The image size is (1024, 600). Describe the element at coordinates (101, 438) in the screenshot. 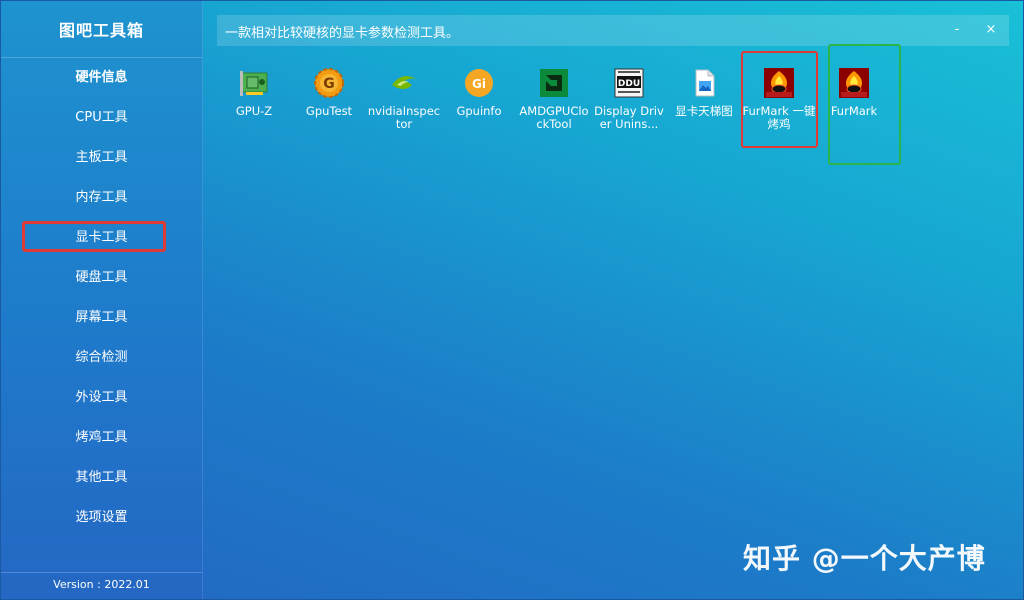

I see `sidebar-item-stress-tools: 烤鸡工具` at that location.